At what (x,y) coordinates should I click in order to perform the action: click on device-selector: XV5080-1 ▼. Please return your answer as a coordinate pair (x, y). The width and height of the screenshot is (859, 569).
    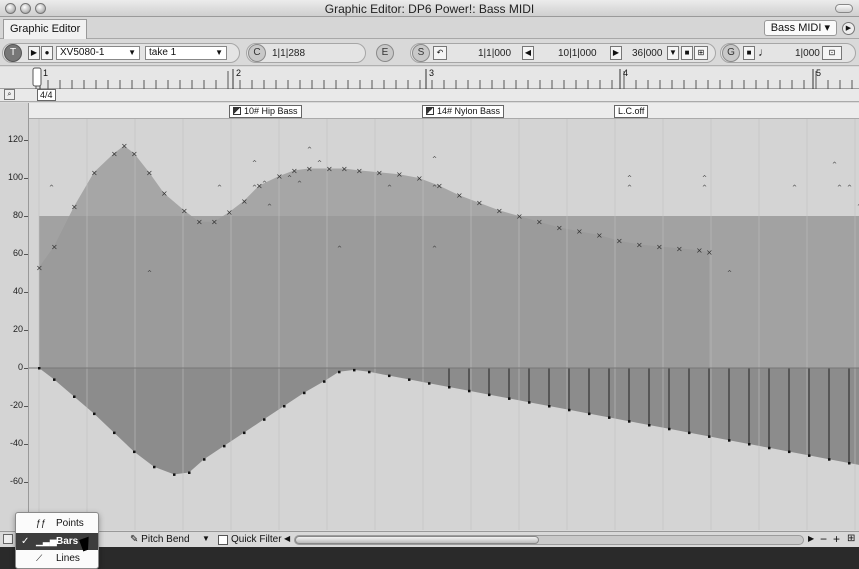
    Looking at the image, I should click on (98, 53).